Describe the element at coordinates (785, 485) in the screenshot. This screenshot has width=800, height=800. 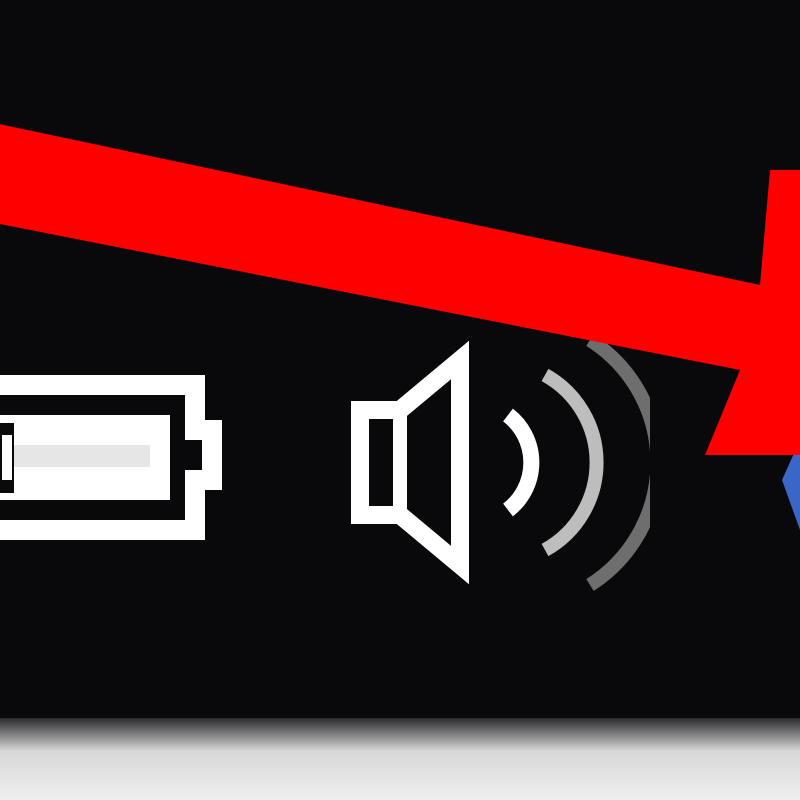
I see `show-hidden-icons-button` at that location.